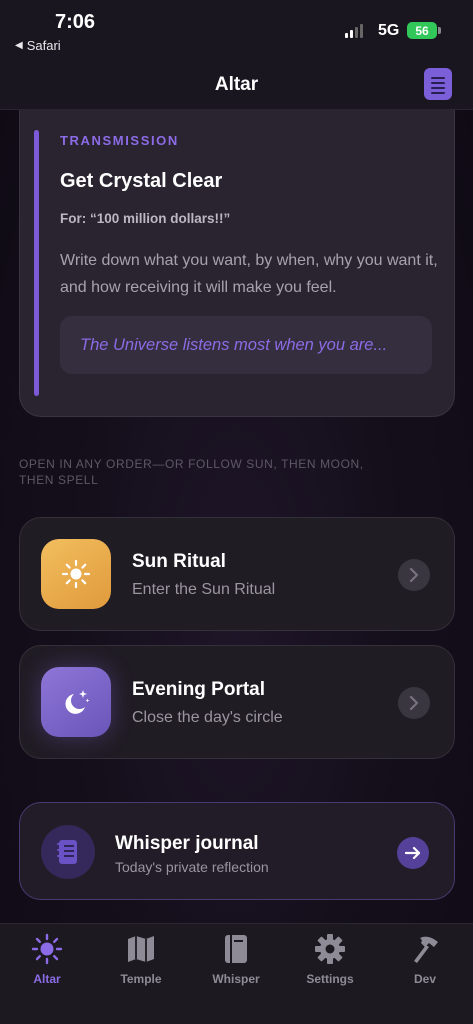 This screenshot has height=1024, width=473. What do you see at coordinates (199, 689) in the screenshot?
I see `evening-portal-title: Evening Portal` at bounding box center [199, 689].